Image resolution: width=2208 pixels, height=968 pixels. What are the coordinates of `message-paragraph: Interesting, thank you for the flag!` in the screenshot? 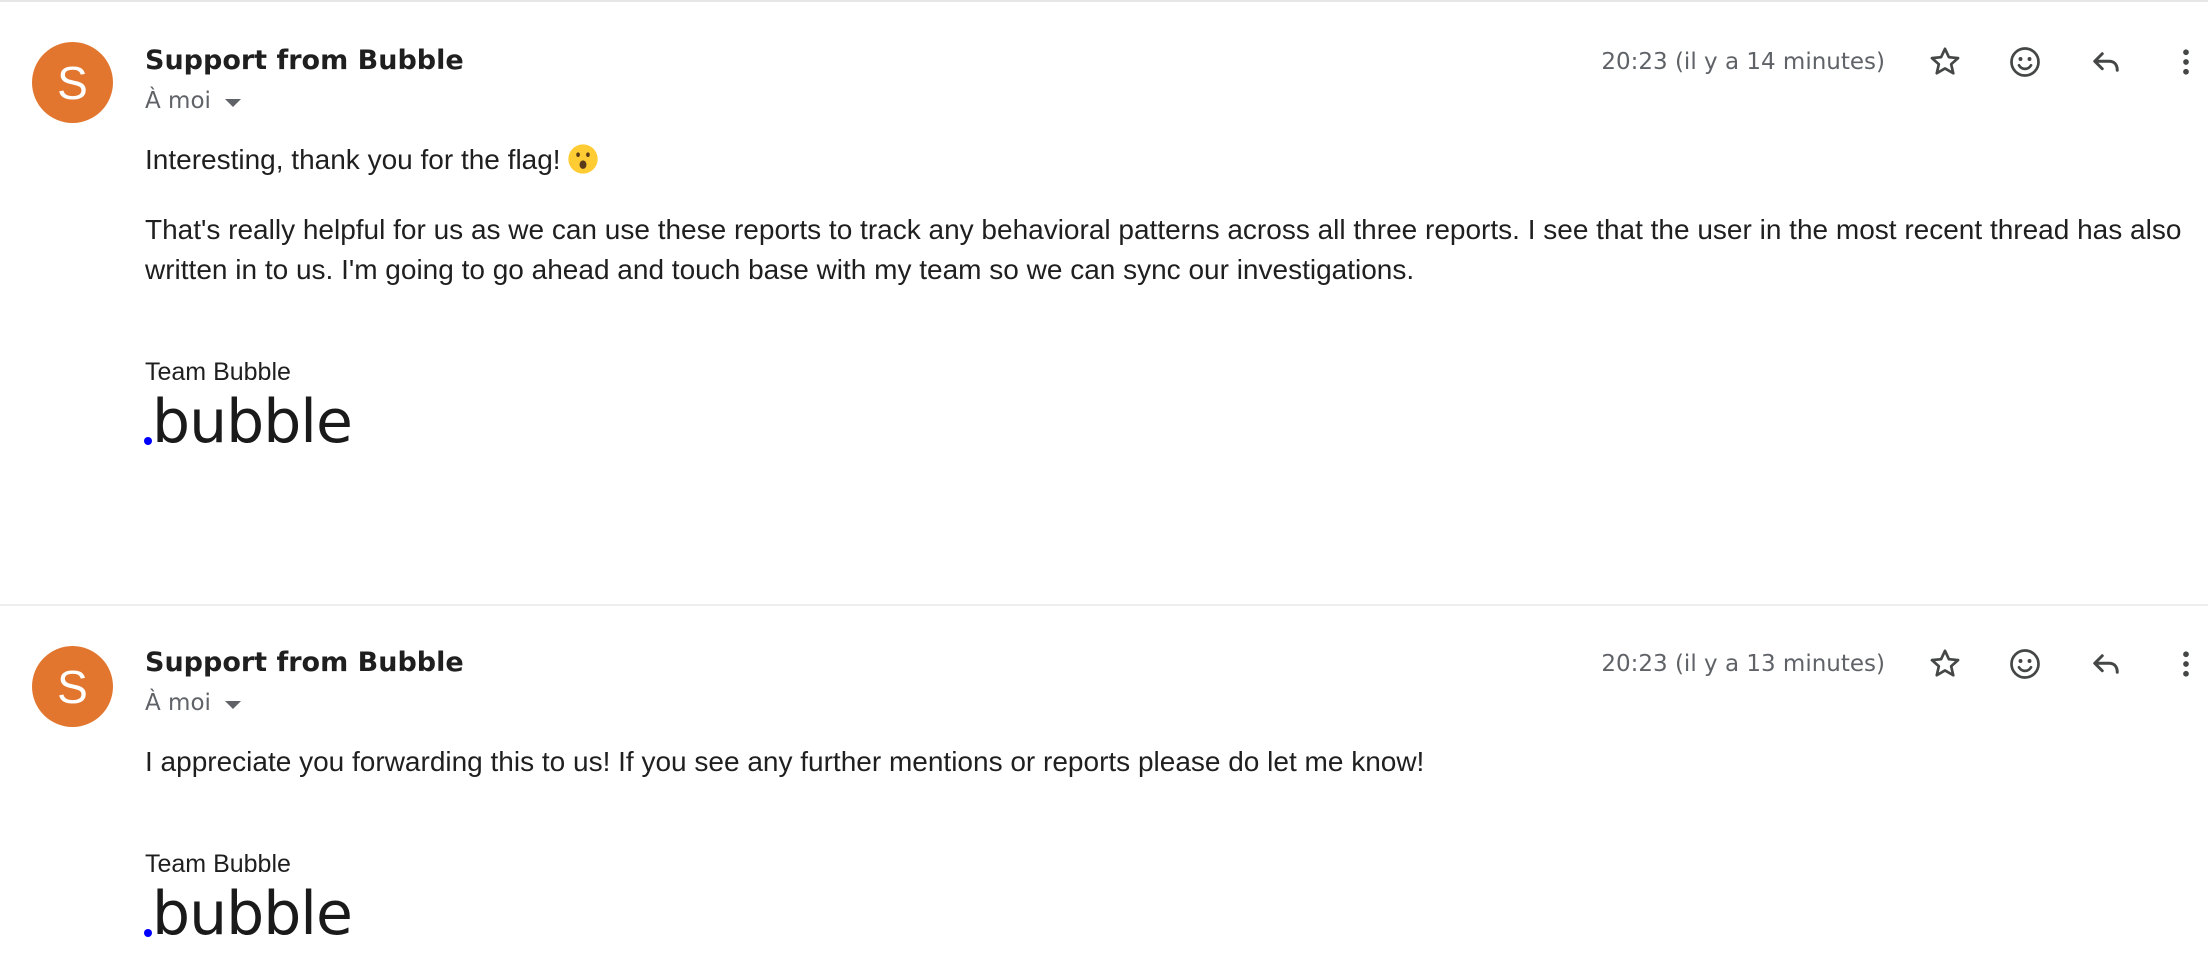 It's located at (1175, 160).